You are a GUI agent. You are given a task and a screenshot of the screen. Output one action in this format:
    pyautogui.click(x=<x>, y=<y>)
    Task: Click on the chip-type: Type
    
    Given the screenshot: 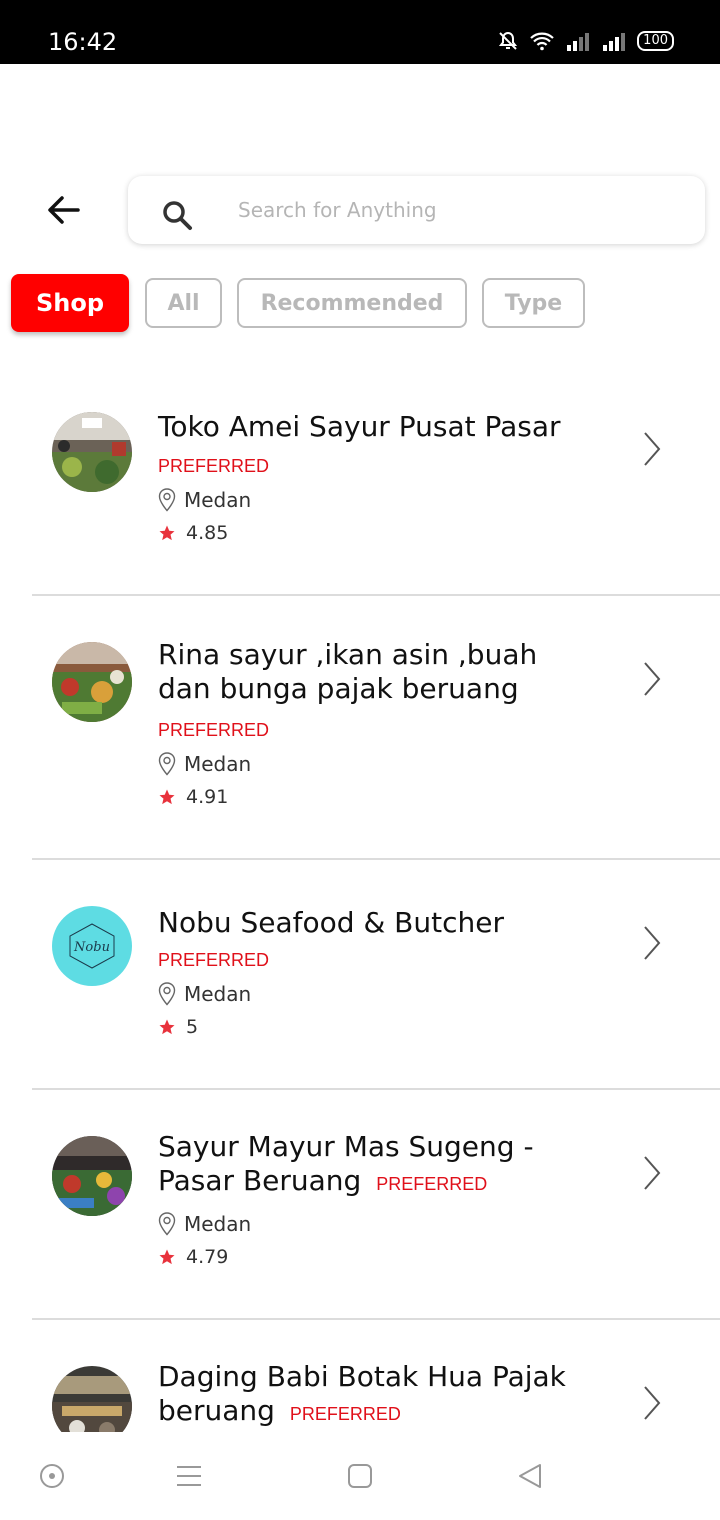 What is the action you would take?
    pyautogui.click(x=533, y=303)
    